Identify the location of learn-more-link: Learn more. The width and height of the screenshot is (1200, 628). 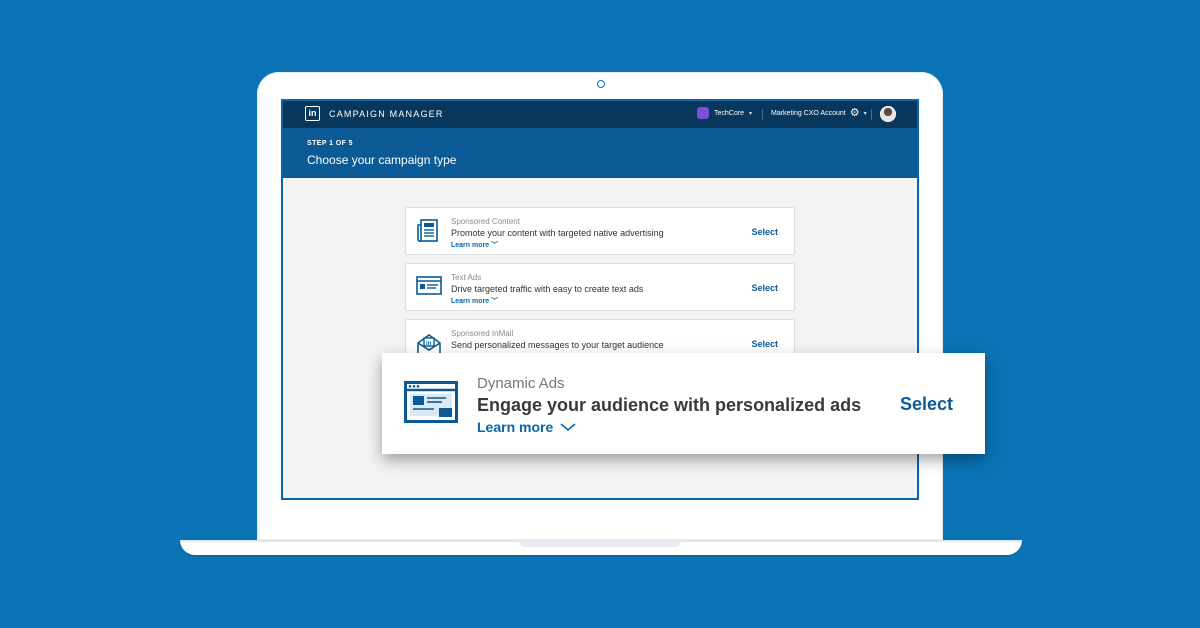
(526, 427).